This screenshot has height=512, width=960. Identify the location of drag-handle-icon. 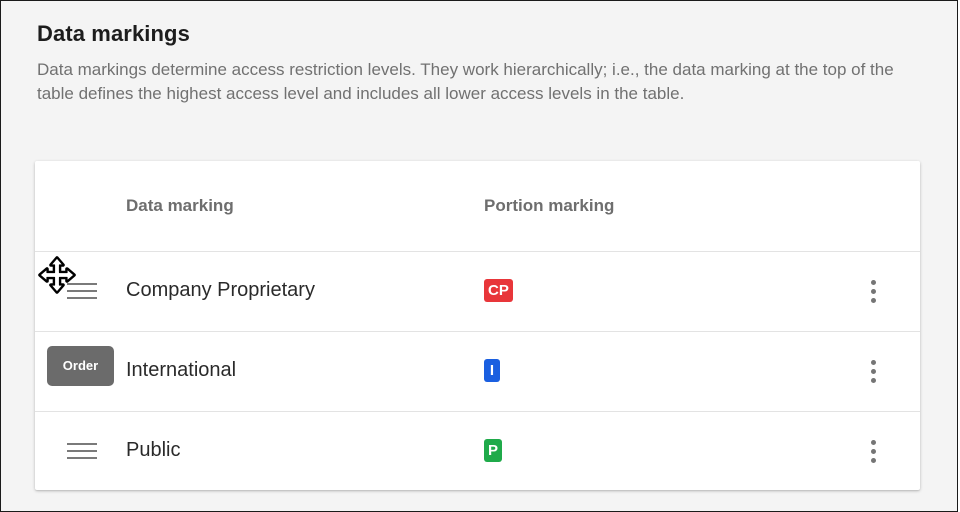
(82, 452).